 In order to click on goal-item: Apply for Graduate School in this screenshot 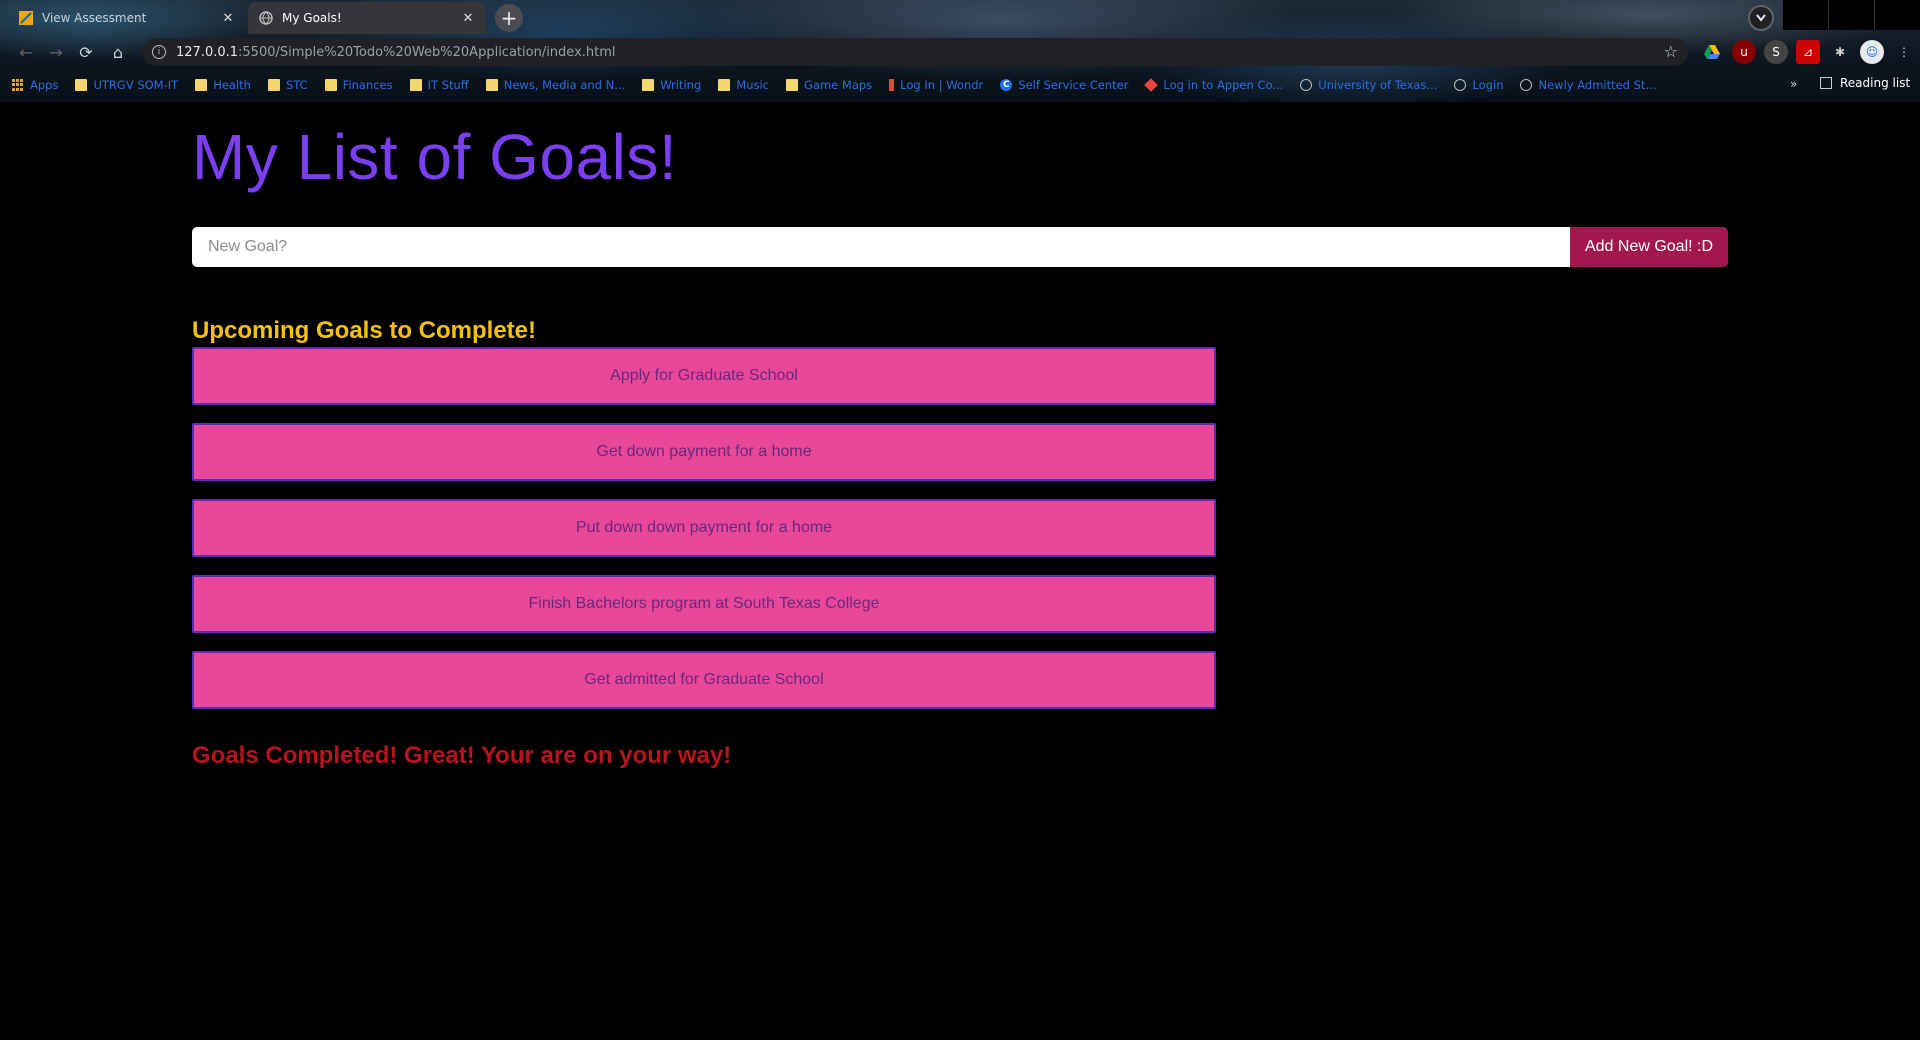, I will do `click(704, 376)`.